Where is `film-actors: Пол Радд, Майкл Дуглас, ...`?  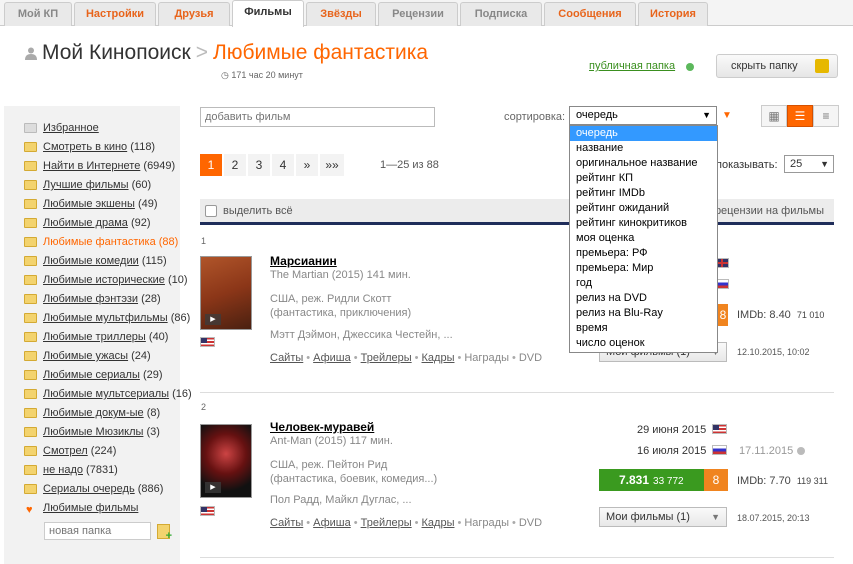 film-actors: Пол Радд, Майкл Дуглас, ... is located at coordinates (341, 500).